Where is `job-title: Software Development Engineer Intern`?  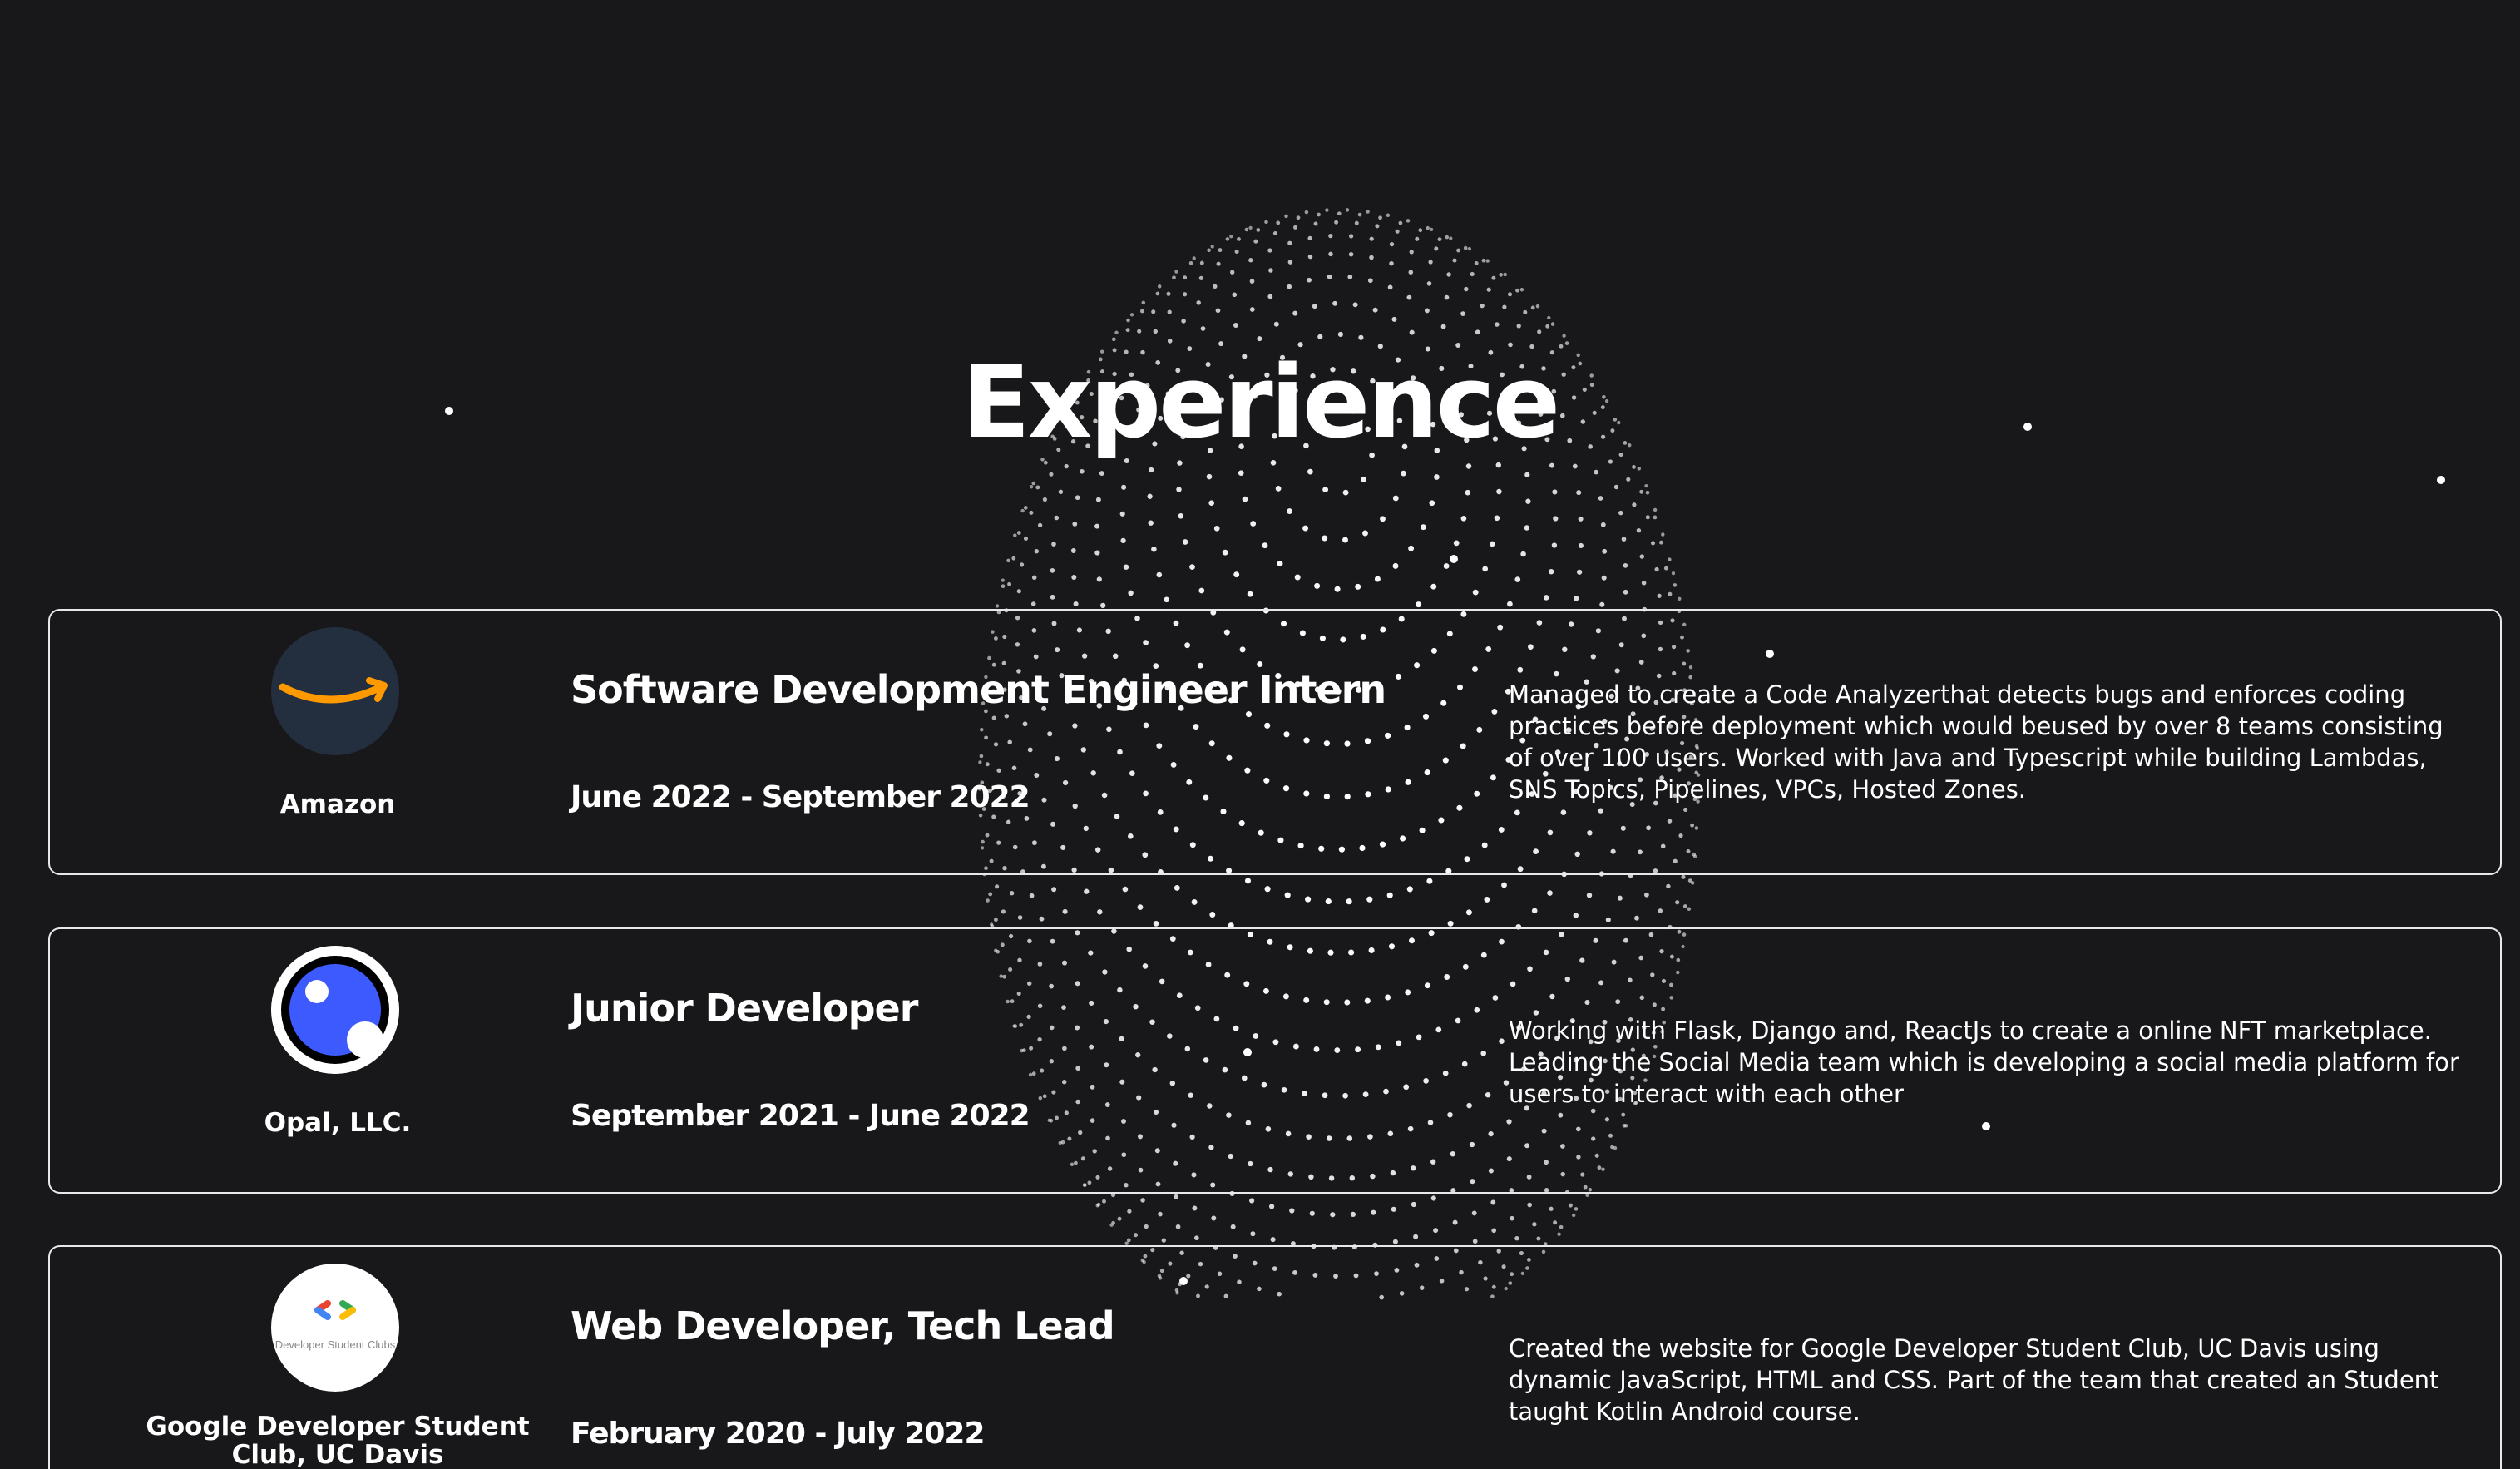
job-title: Software Development Engineer Intern is located at coordinates (978, 689).